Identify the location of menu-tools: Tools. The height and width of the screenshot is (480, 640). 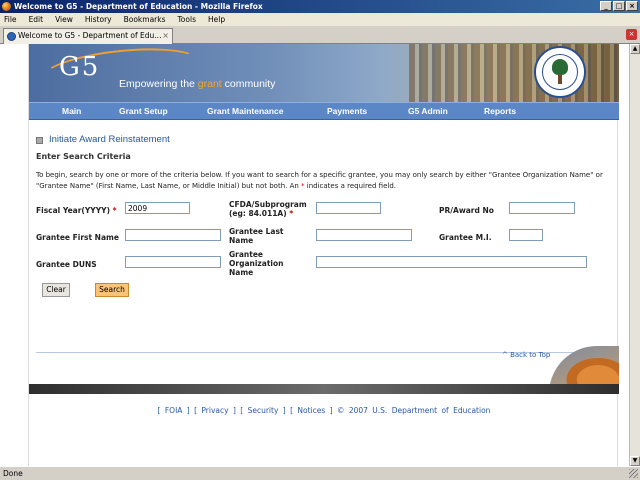
(187, 19).